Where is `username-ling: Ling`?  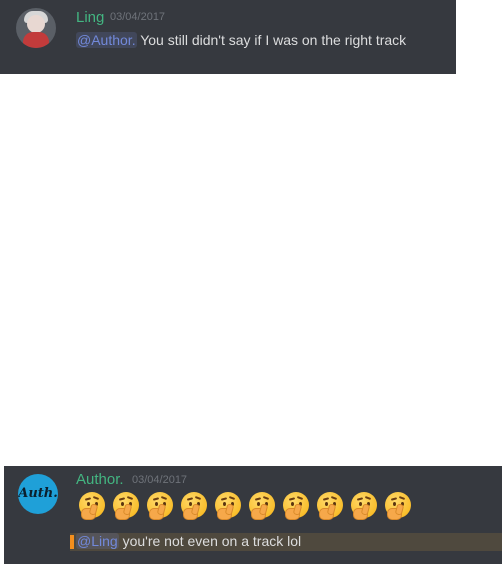 username-ling: Ling is located at coordinates (90, 17).